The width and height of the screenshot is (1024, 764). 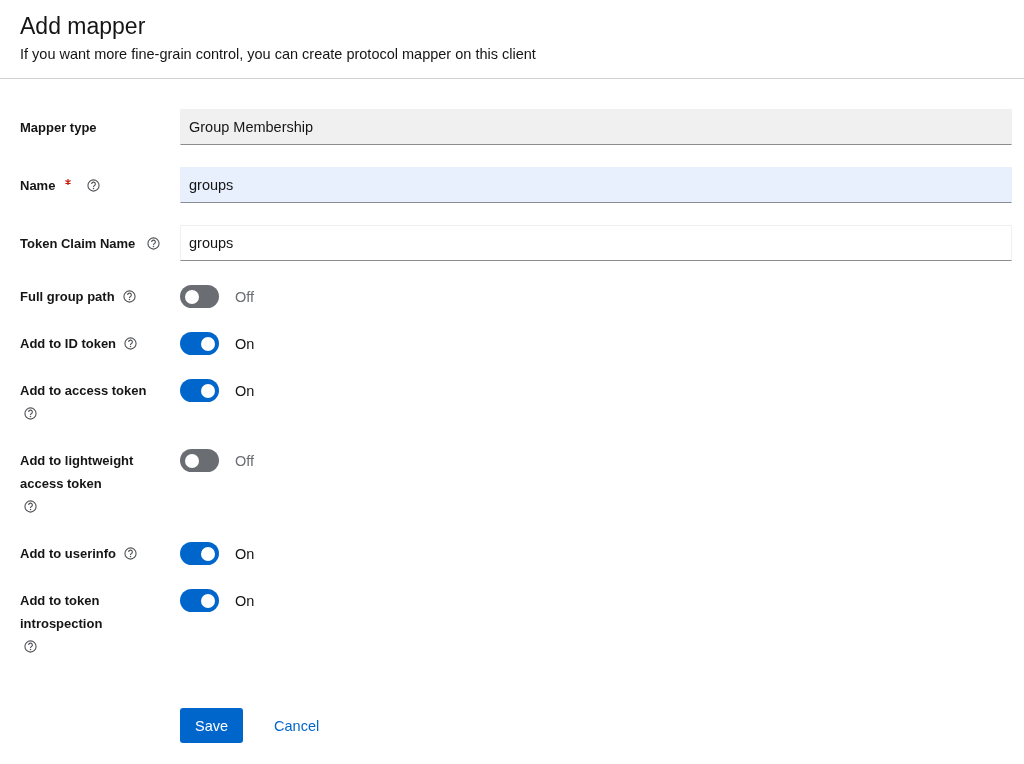 I want to click on switch-label: Add to access token, so click(x=83, y=391).